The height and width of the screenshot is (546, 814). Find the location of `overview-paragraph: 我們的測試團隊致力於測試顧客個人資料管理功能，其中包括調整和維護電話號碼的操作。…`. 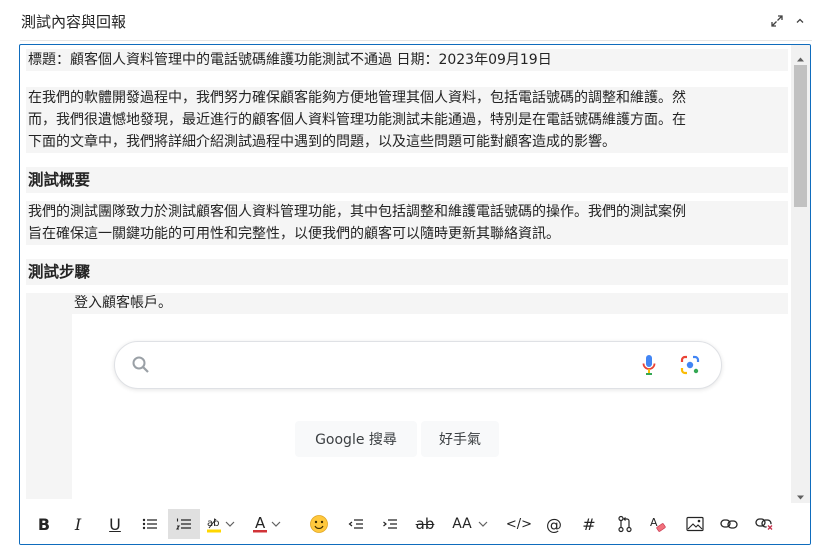

overview-paragraph: 我們的測試團隊致力於測試顧客個人資料管理功能，其中包括調整和維護電話號碼的操作。… is located at coordinates (407, 223).